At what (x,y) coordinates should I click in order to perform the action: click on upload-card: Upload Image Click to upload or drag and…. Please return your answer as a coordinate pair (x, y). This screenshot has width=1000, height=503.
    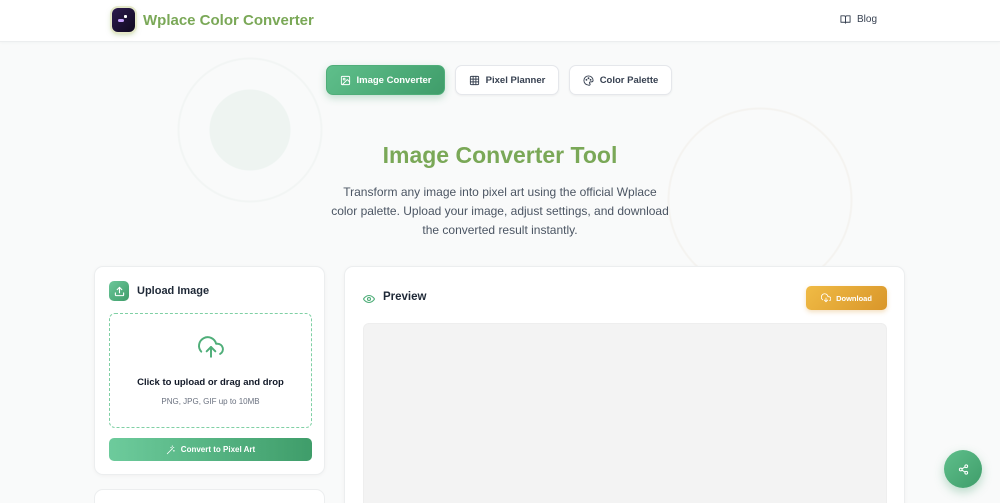
    Looking at the image, I should click on (209, 370).